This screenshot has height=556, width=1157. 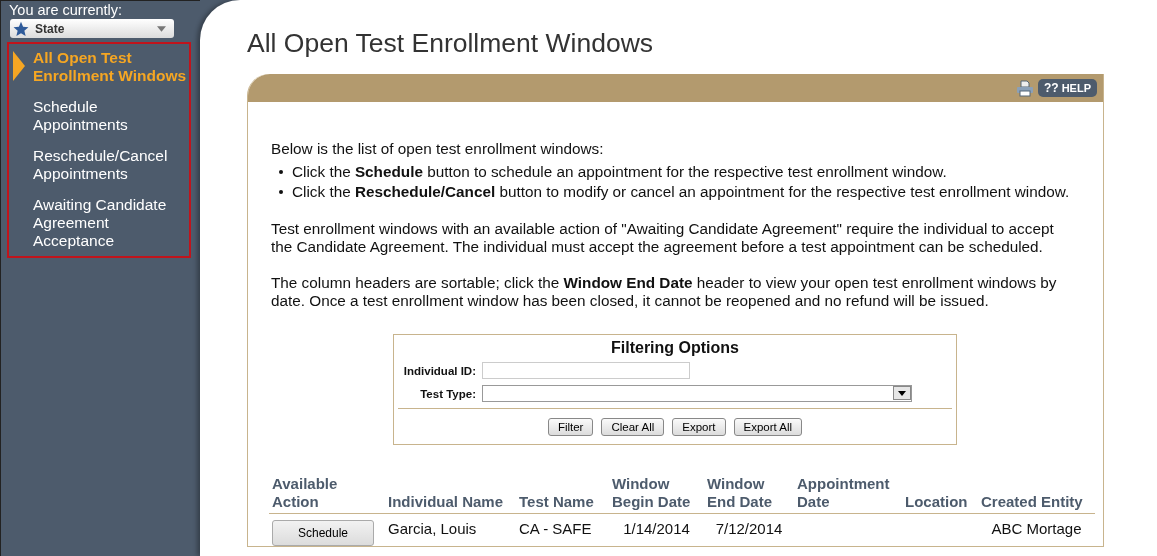 I want to click on intro-text: Below is the list of open test enrollment windows:, so click(x=438, y=149).